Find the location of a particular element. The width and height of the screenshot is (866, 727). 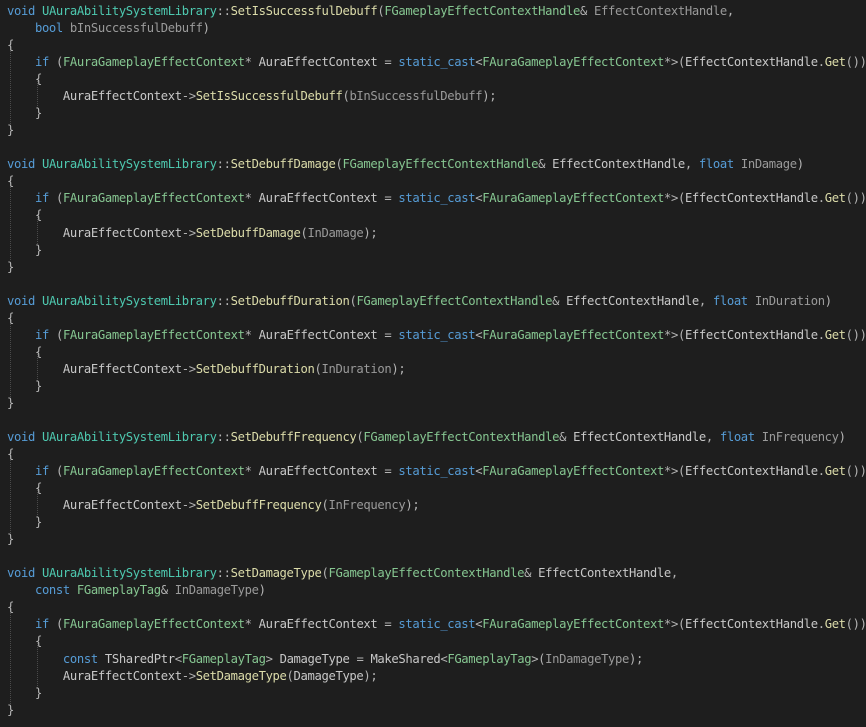

code-token: >( is located at coordinates (677, 624).